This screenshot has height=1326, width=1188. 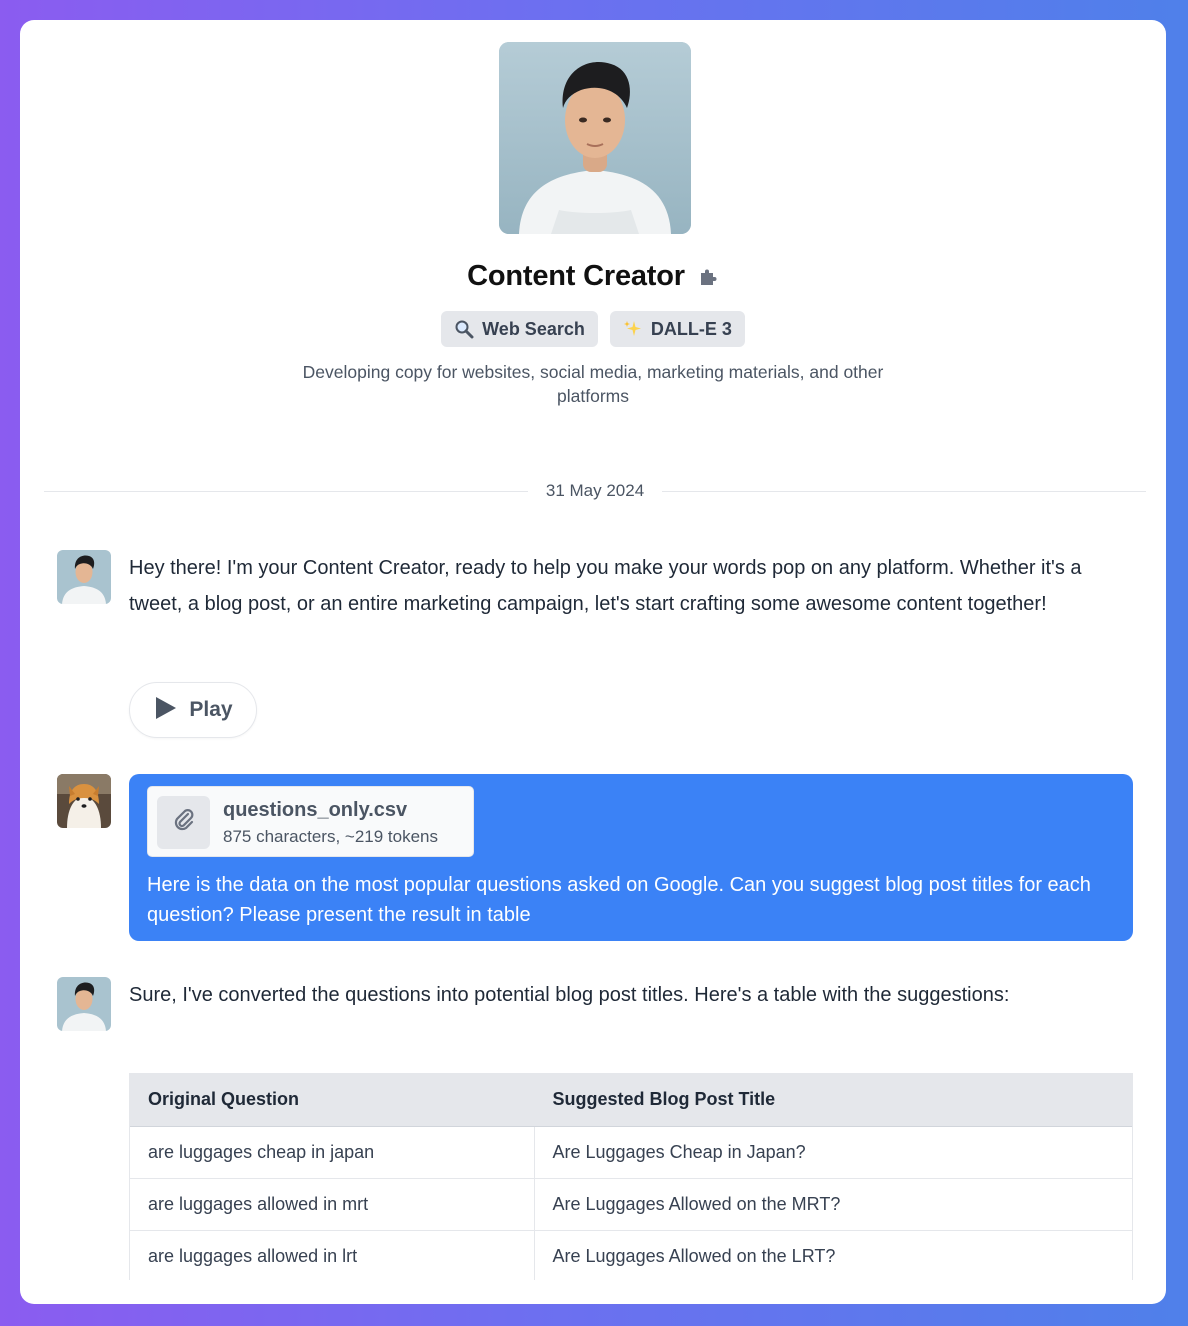 I want to click on puzzle-piece-icon, so click(x=708, y=277).